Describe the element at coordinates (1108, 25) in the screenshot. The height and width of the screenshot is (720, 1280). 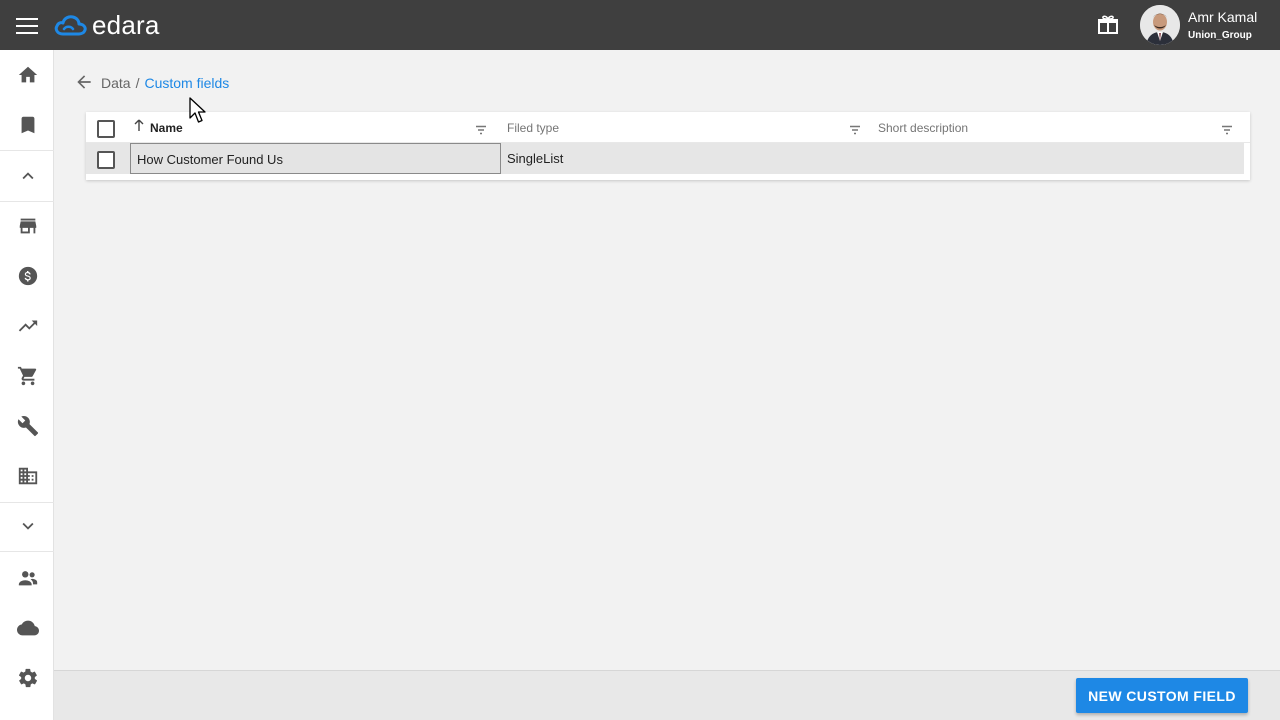
I see `gift-icon` at that location.